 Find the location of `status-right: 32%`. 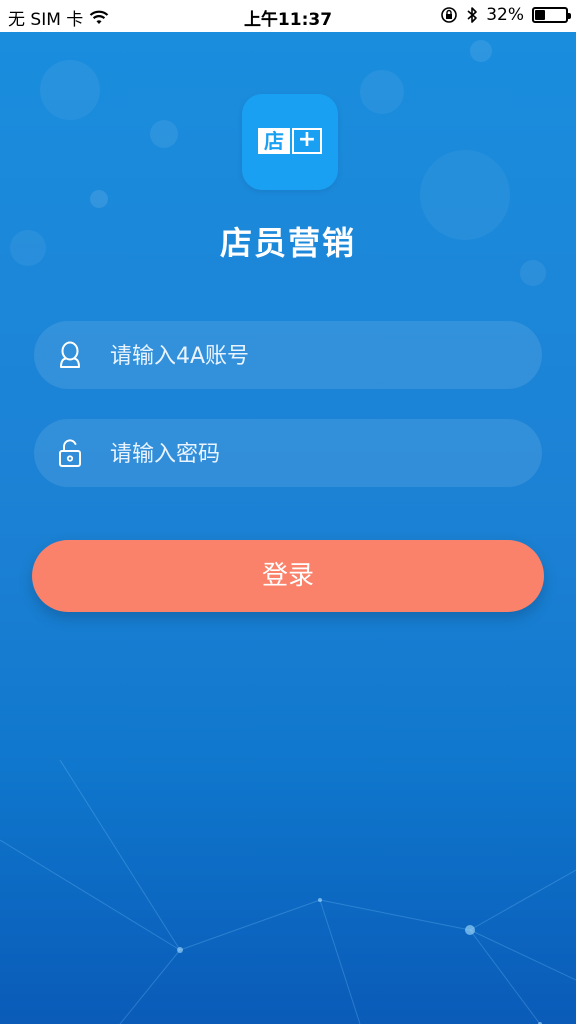

status-right: 32% is located at coordinates (505, 15).